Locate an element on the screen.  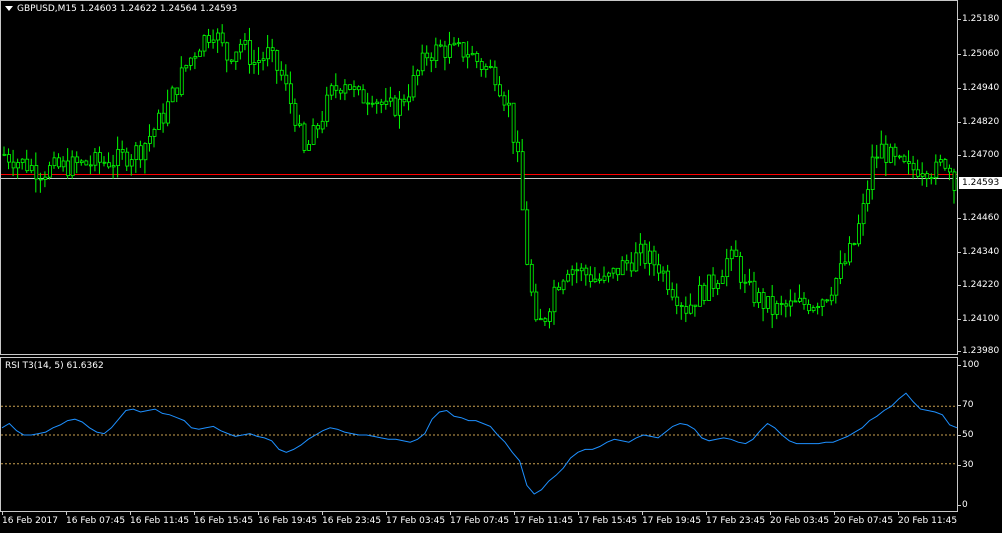
price-tick: 1.25180 is located at coordinates (978, 19).